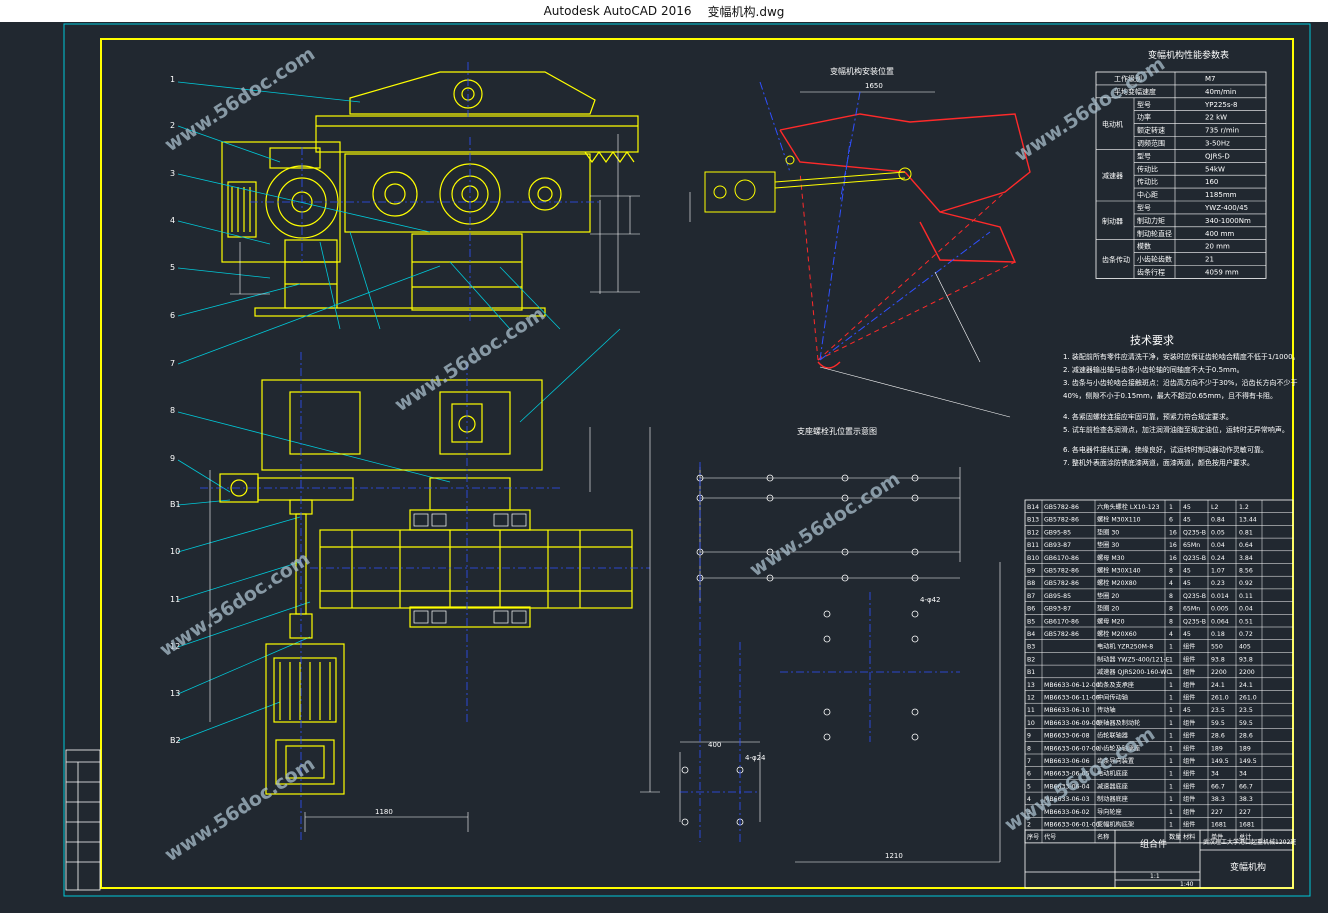 The image size is (1328, 913). Describe the element at coordinates (1245, 748) in the screenshot. I see `bom-cell: 189` at that location.